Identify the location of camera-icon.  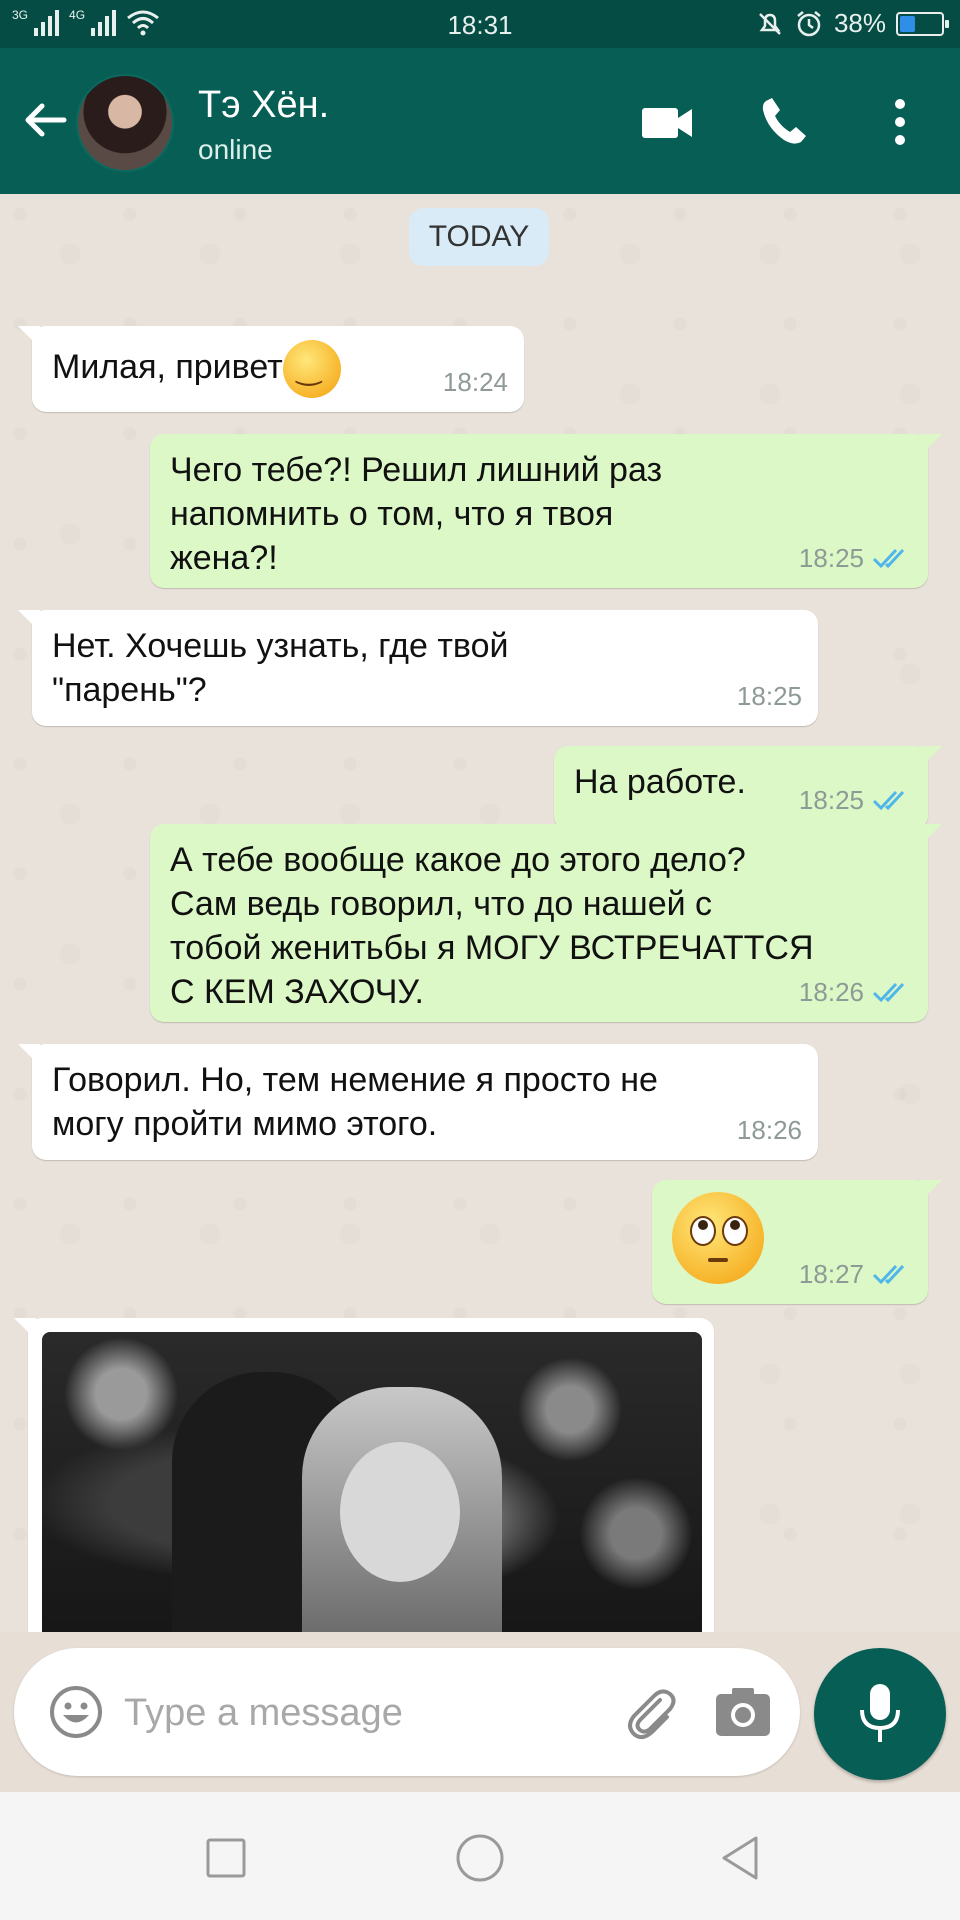
(743, 1712).